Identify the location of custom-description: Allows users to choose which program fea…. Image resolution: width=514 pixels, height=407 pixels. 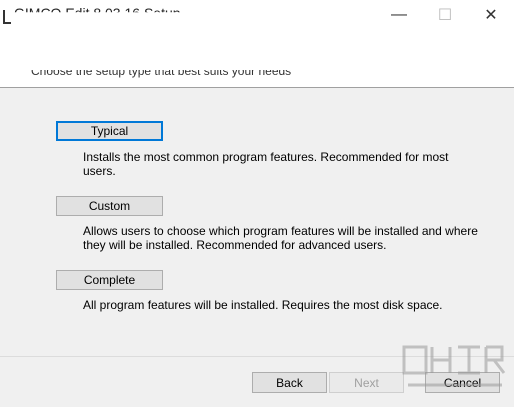
(280, 238).